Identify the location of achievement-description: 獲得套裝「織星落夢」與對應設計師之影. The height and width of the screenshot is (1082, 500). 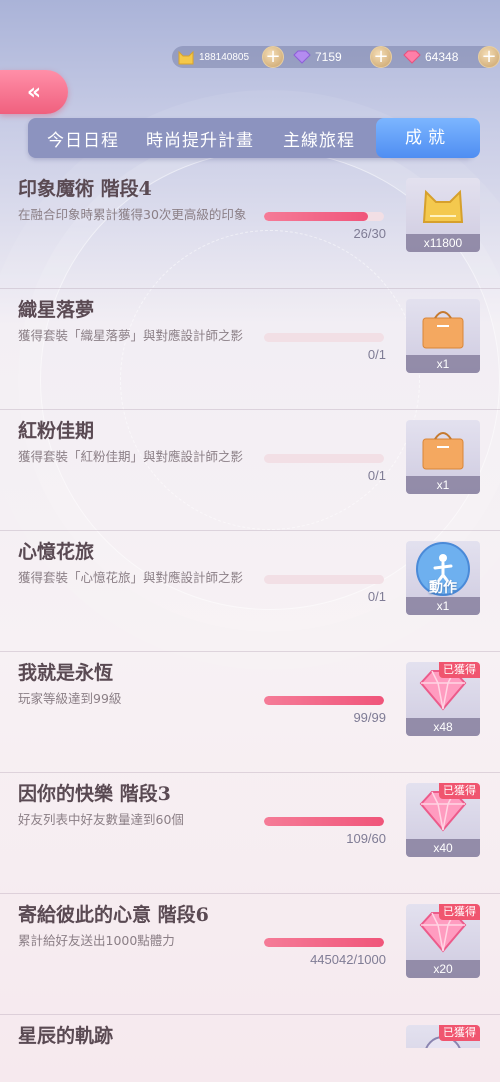
(131, 335).